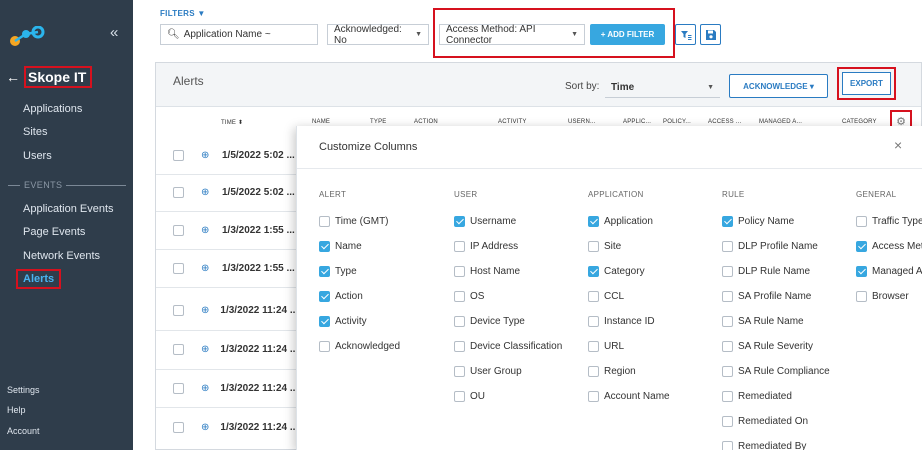  Describe the element at coordinates (340, 246) in the screenshot. I see `column-option: Name` at that location.